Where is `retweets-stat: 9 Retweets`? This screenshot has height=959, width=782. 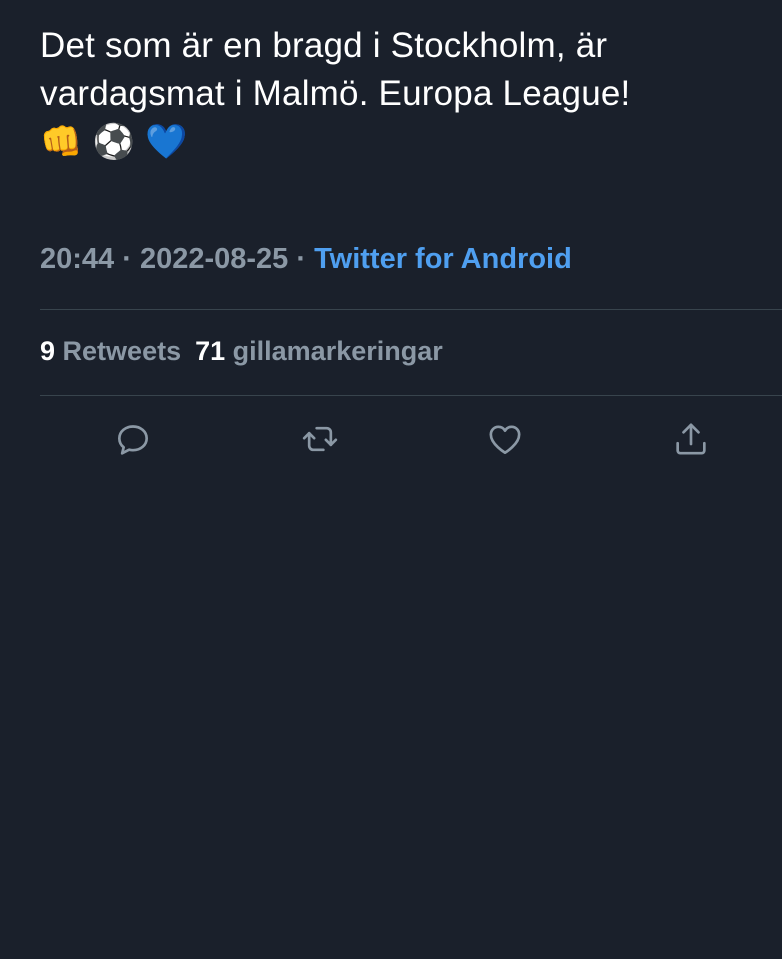
retweets-stat: 9 Retweets is located at coordinates (110, 351).